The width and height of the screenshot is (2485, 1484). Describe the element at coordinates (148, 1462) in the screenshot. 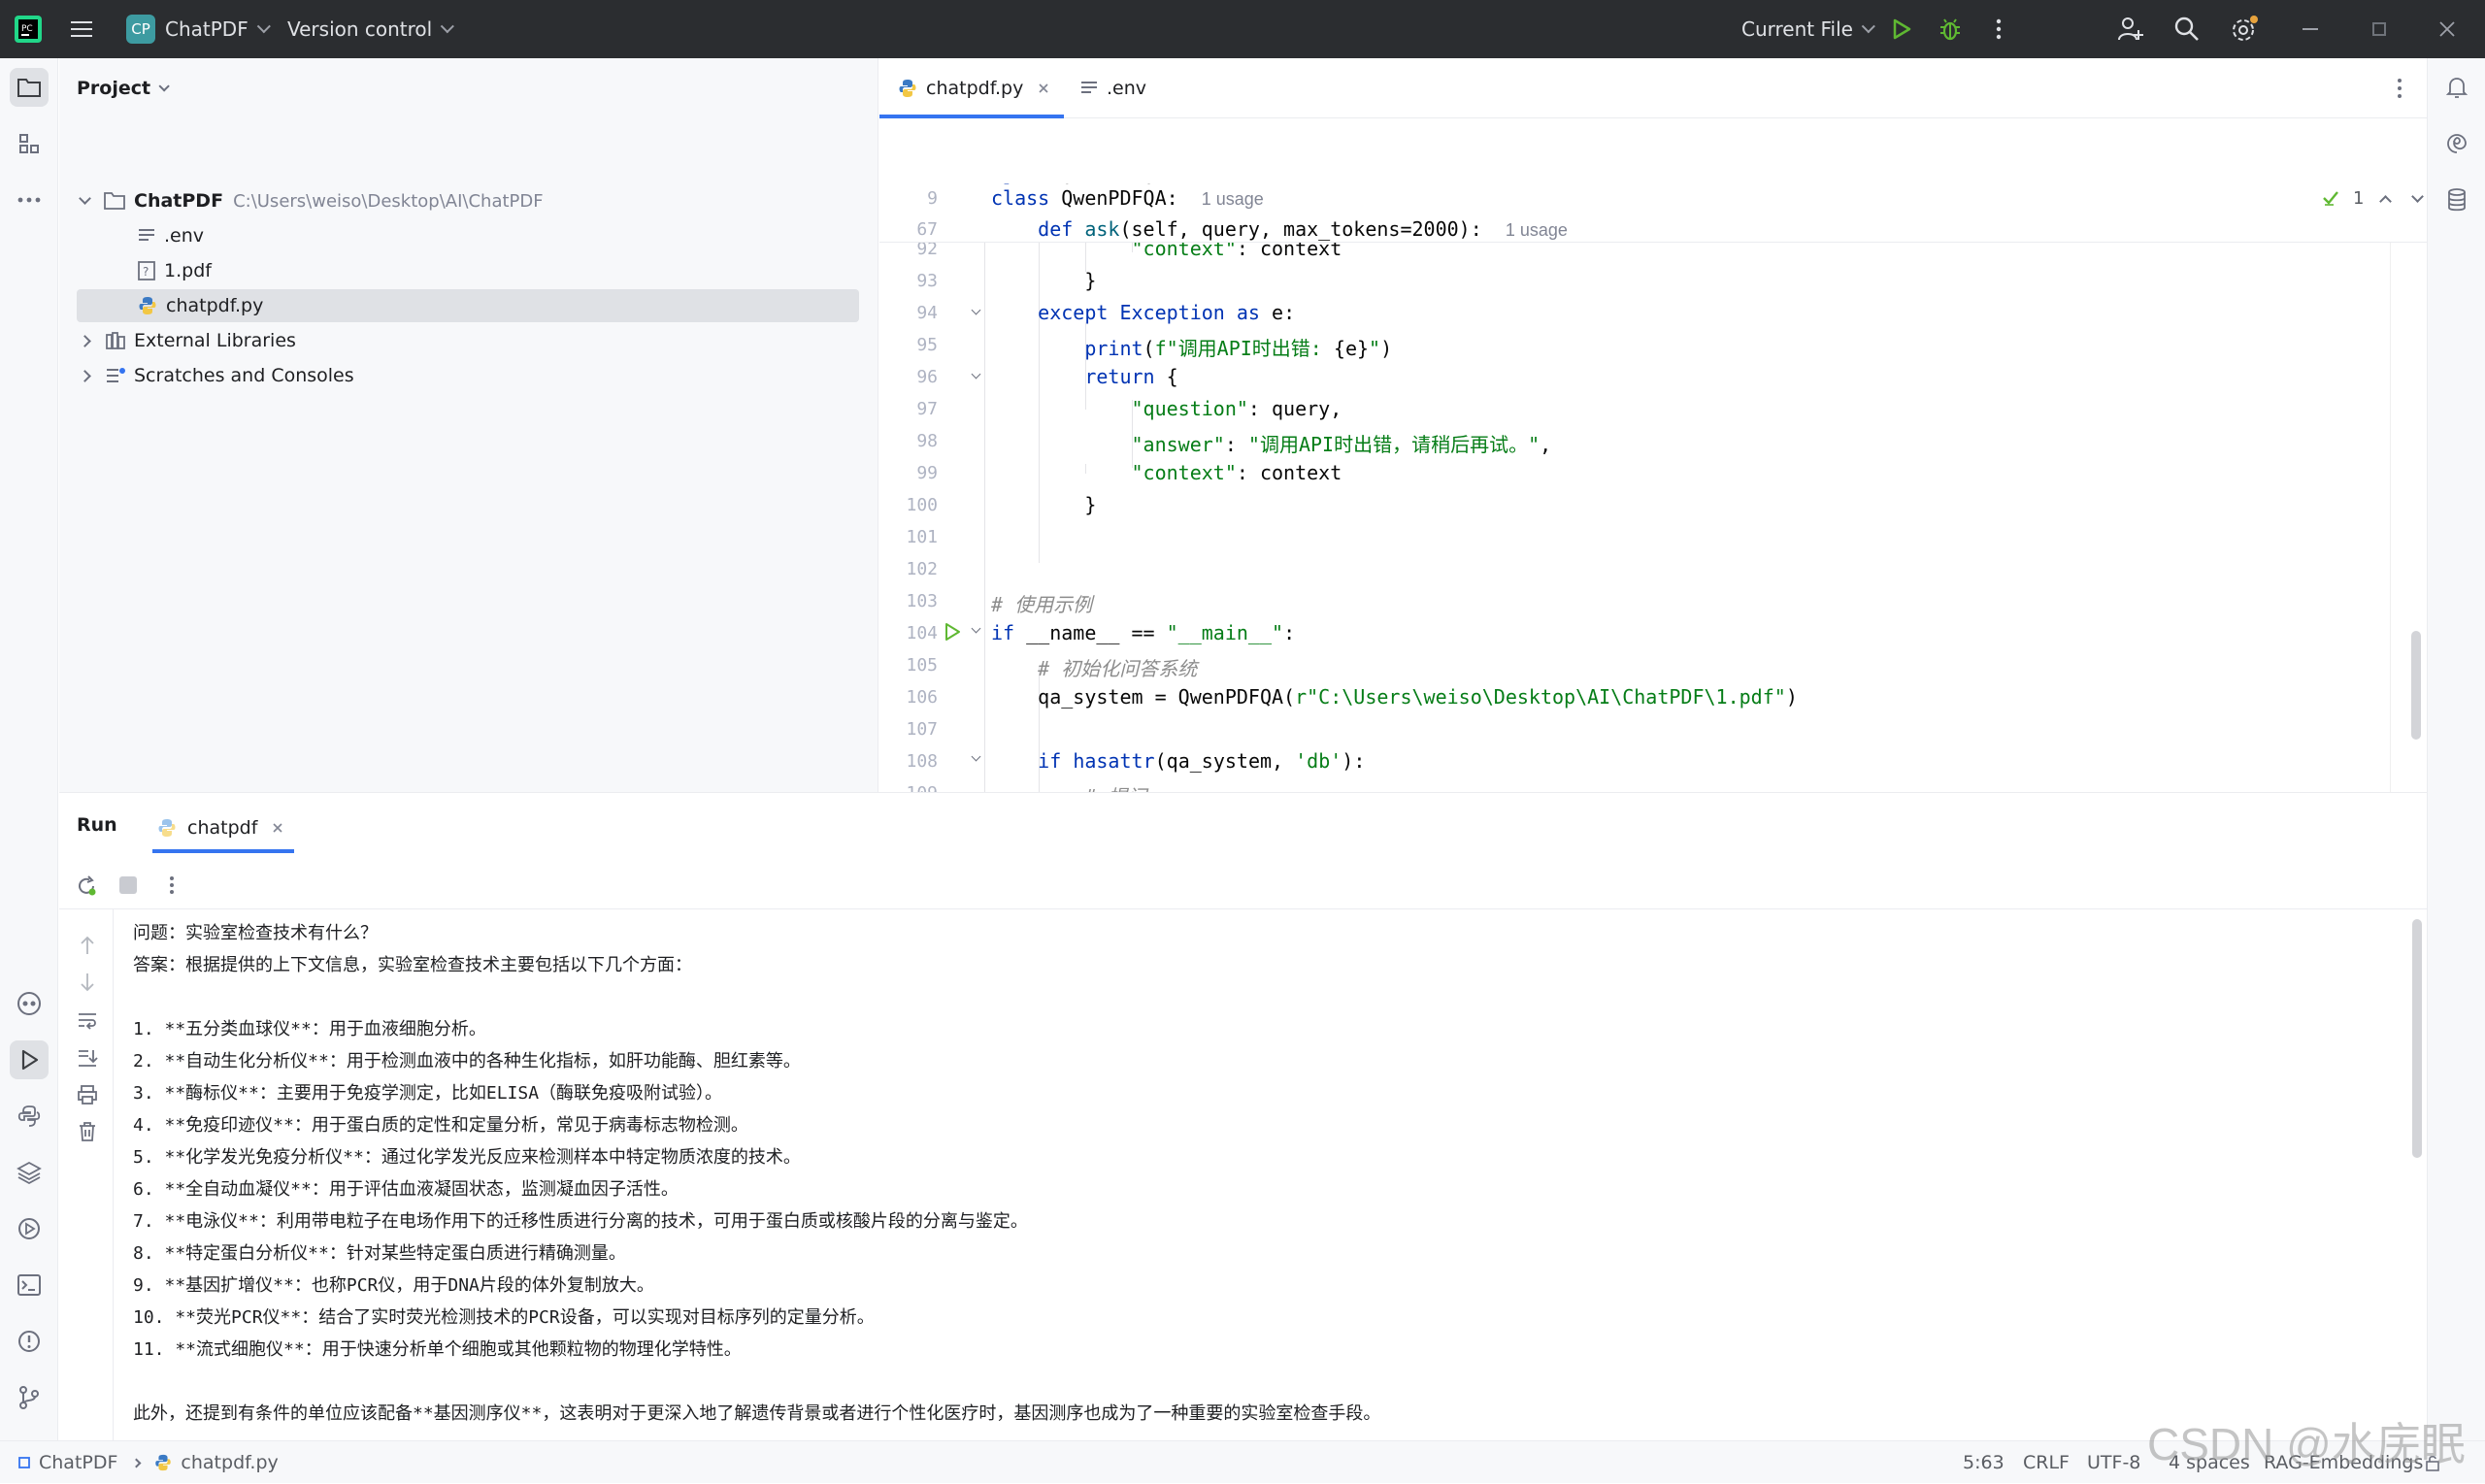

I see `breadcrumb: ChatPDF chatpdf.py` at that location.